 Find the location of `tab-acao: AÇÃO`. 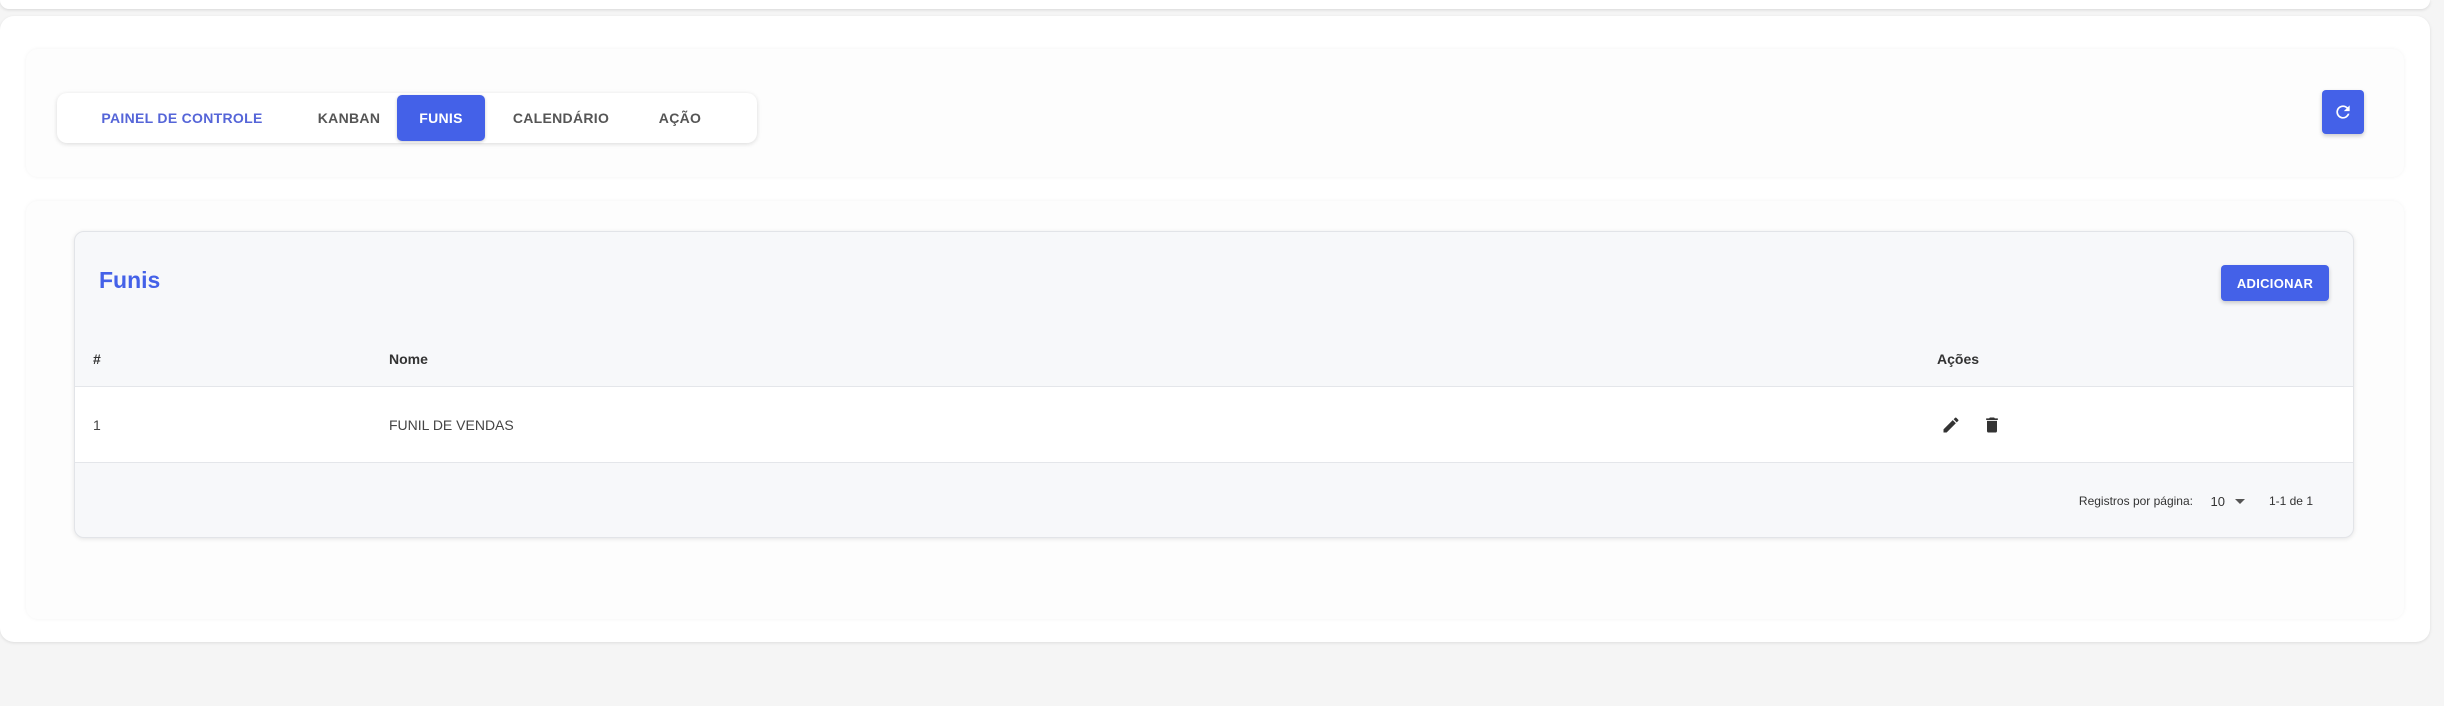

tab-acao: AÇÃO is located at coordinates (680, 118).